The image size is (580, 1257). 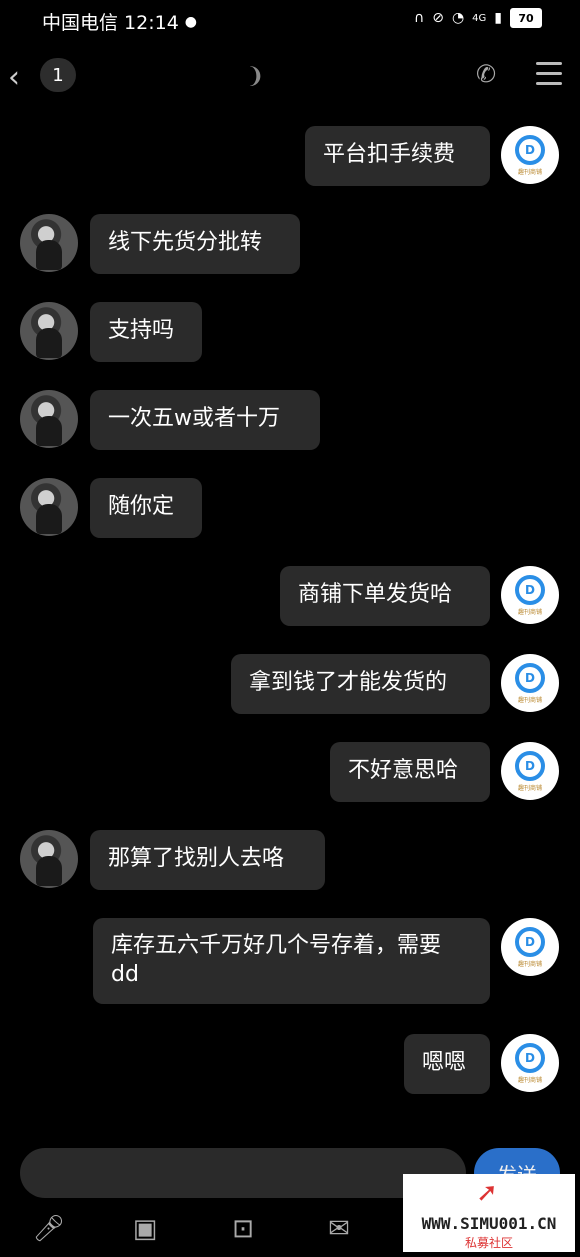 What do you see at coordinates (191, 21) in the screenshot?
I see `wechat-icon: ●` at bounding box center [191, 21].